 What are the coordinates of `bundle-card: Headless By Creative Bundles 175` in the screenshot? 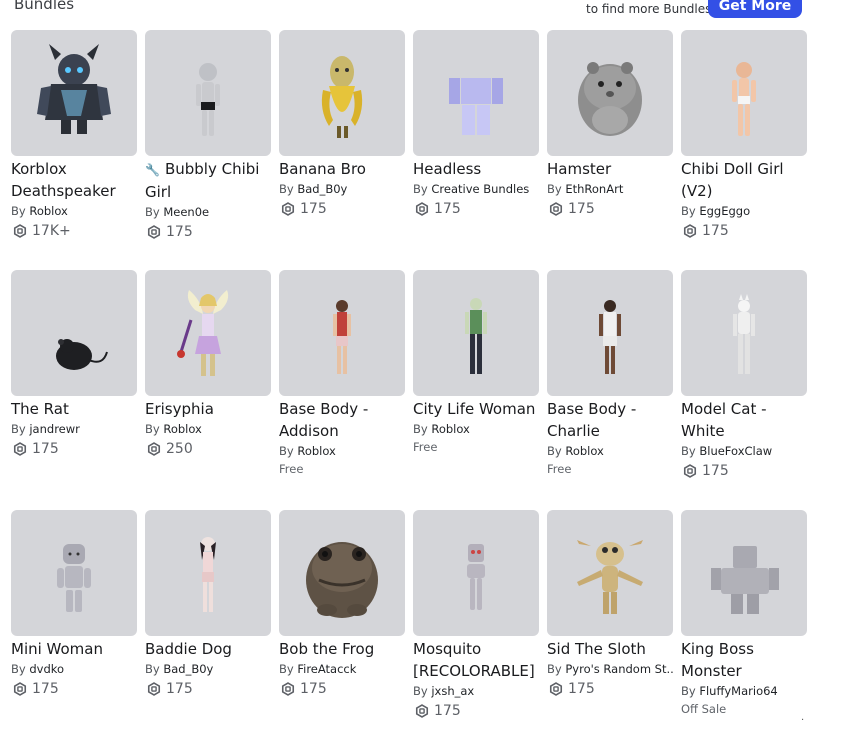 It's located at (476, 145).